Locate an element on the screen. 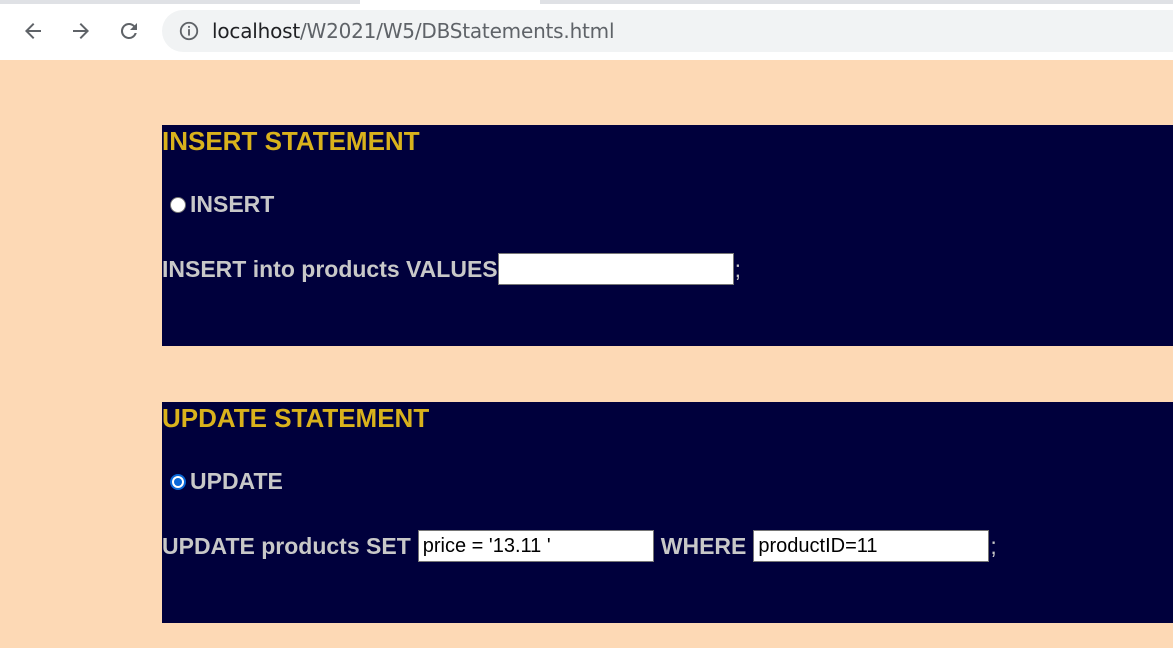 This screenshot has height=648, width=1173. update-terminator: ; is located at coordinates (993, 545).